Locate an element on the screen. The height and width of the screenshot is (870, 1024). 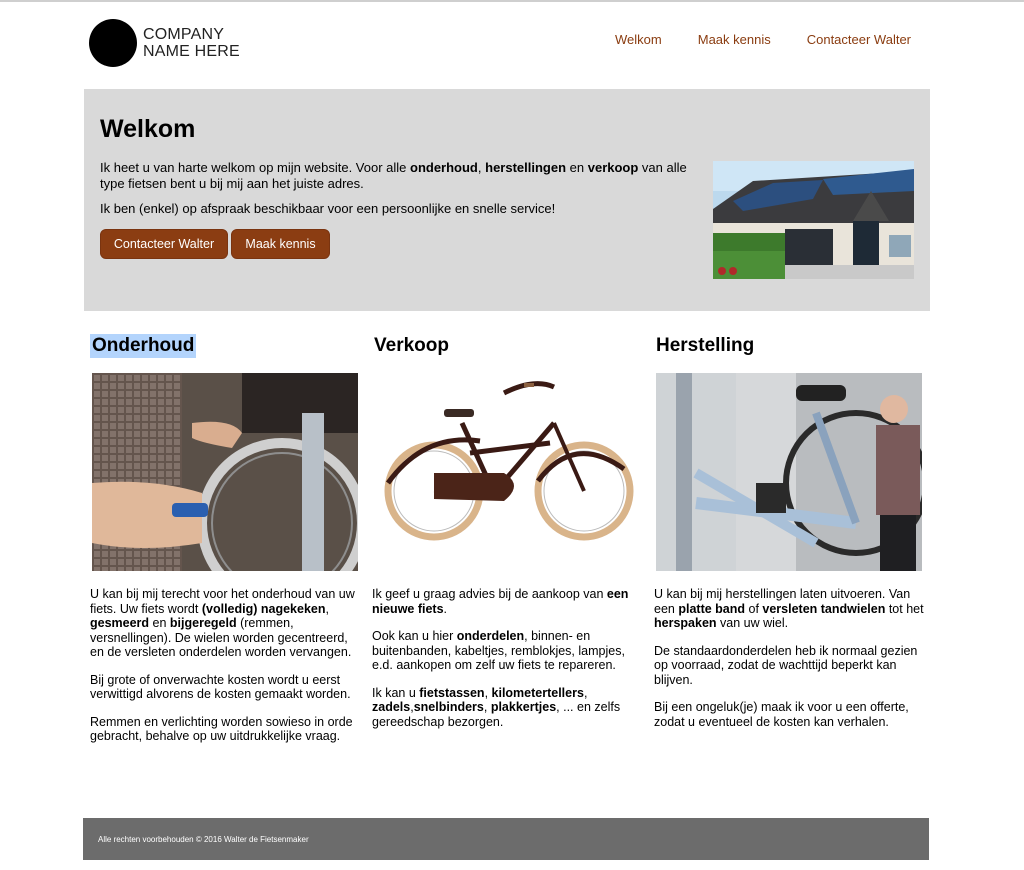
company-name-line1: COMPANY is located at coordinates (184, 34).